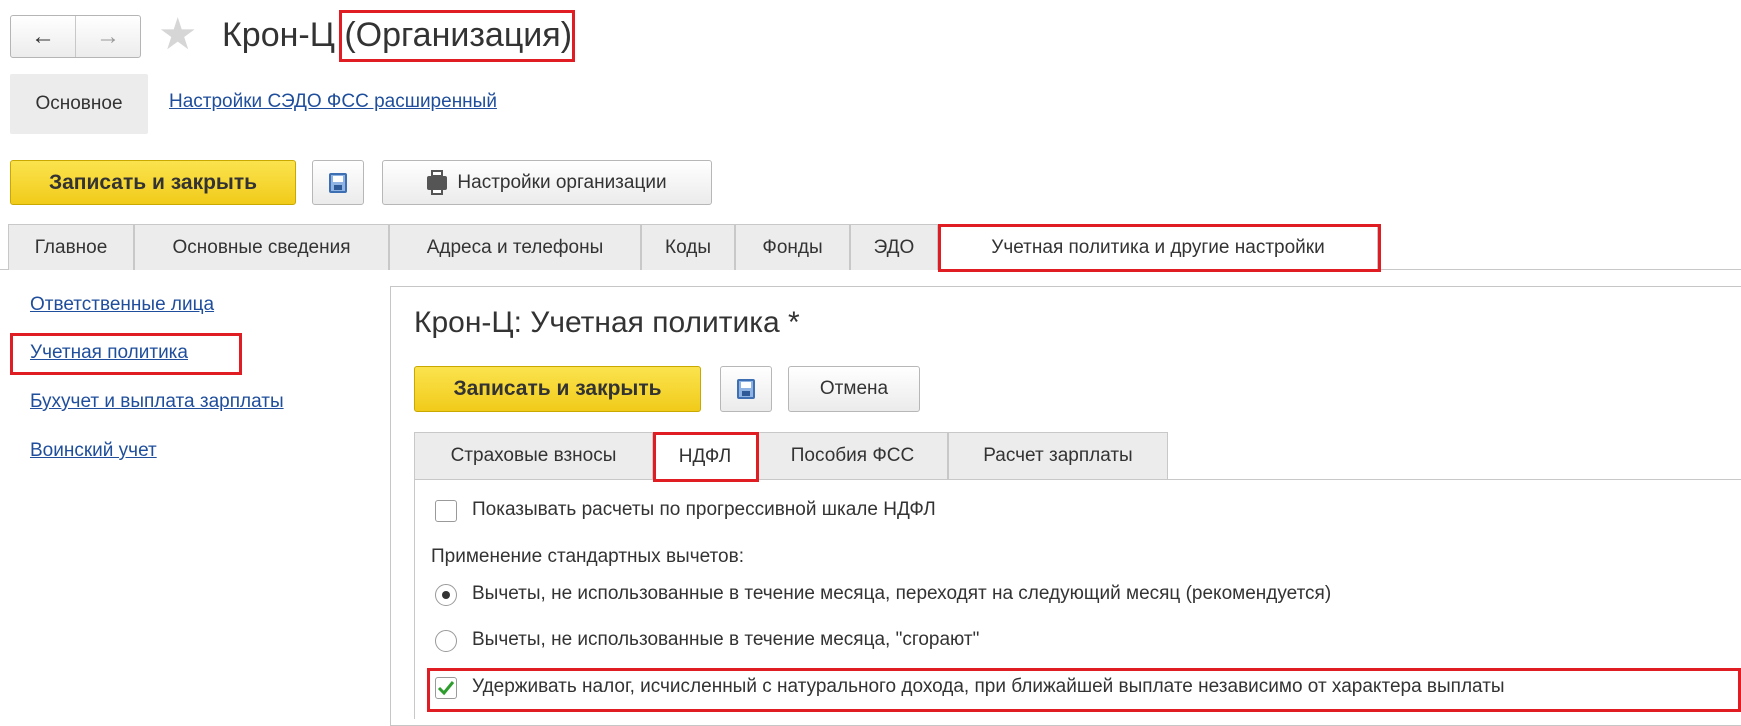  I want to click on link-military-records: Воинский учет, so click(93, 451).